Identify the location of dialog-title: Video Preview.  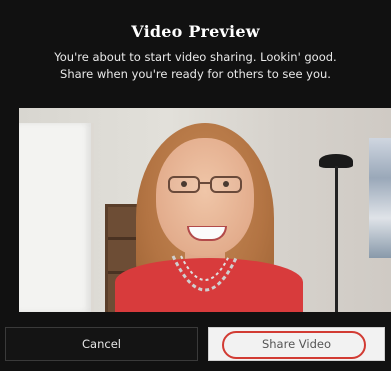
(195, 31).